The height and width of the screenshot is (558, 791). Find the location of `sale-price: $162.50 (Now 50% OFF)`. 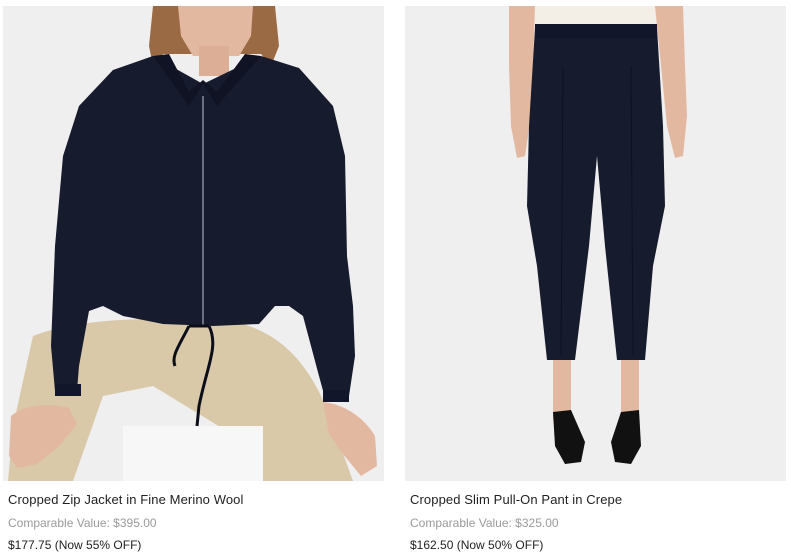

sale-price: $162.50 (Now 50% OFF) is located at coordinates (477, 545).